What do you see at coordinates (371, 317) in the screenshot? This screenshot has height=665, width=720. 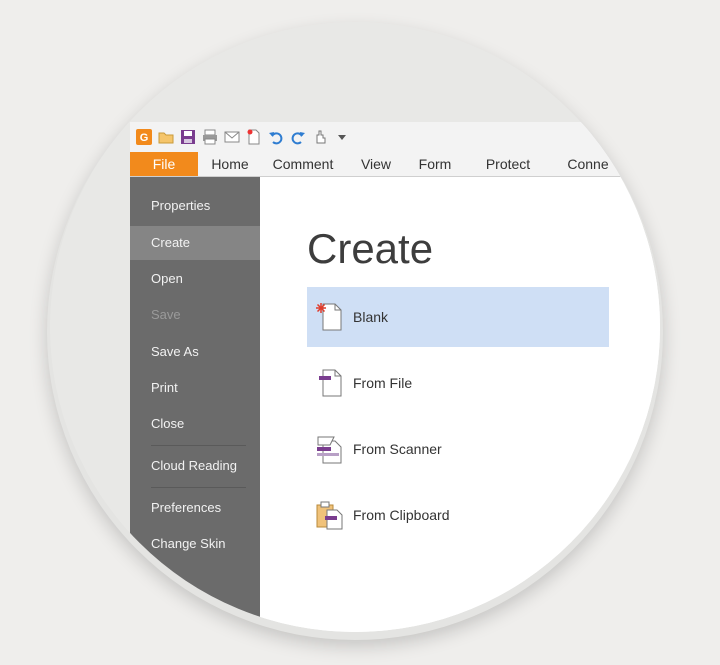 I see `option-label: Blank` at bounding box center [371, 317].